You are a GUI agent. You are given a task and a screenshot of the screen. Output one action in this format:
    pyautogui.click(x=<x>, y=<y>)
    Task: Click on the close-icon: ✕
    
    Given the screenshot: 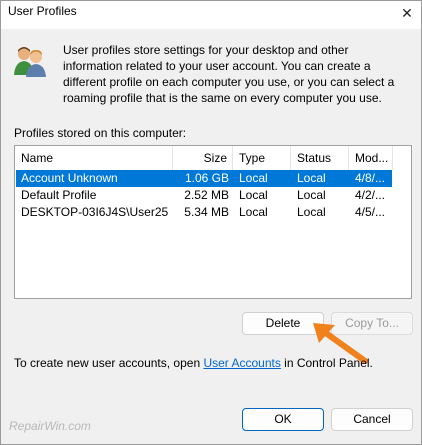 What is the action you would take?
    pyautogui.click(x=407, y=12)
    